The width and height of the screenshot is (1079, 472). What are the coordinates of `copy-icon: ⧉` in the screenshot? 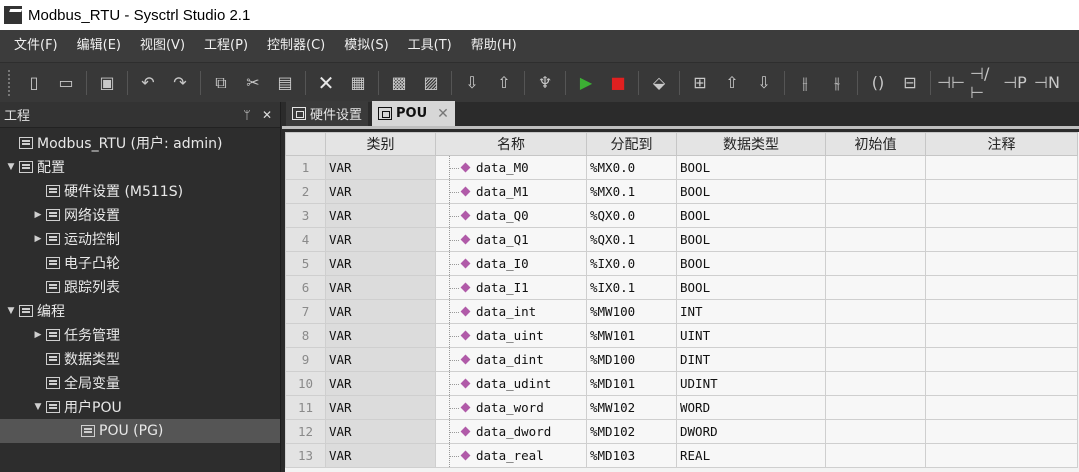 It's located at (221, 83).